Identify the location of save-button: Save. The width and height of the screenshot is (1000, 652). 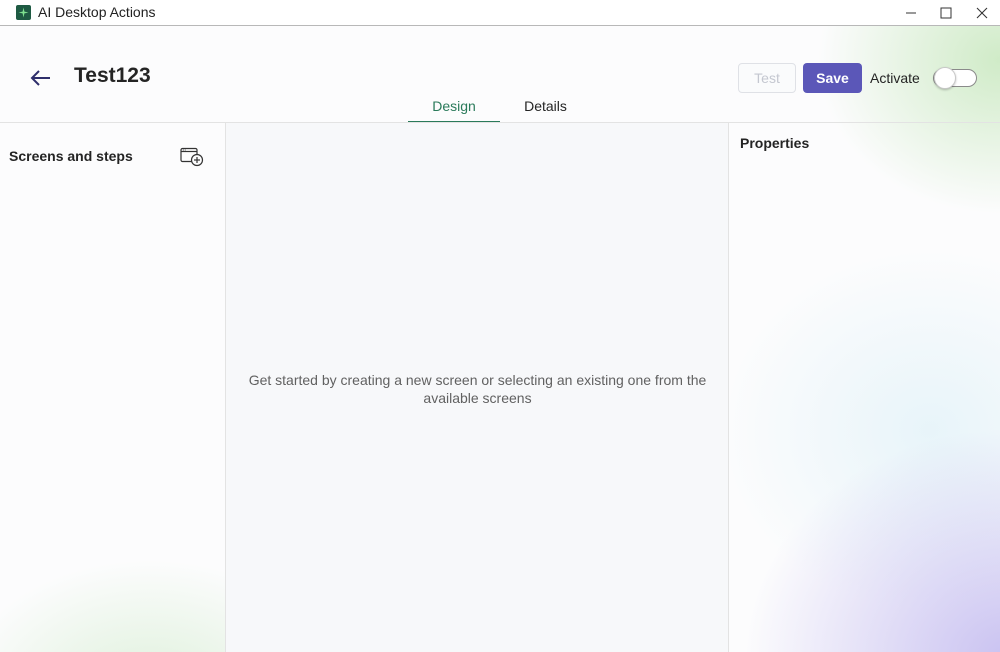
(832, 78).